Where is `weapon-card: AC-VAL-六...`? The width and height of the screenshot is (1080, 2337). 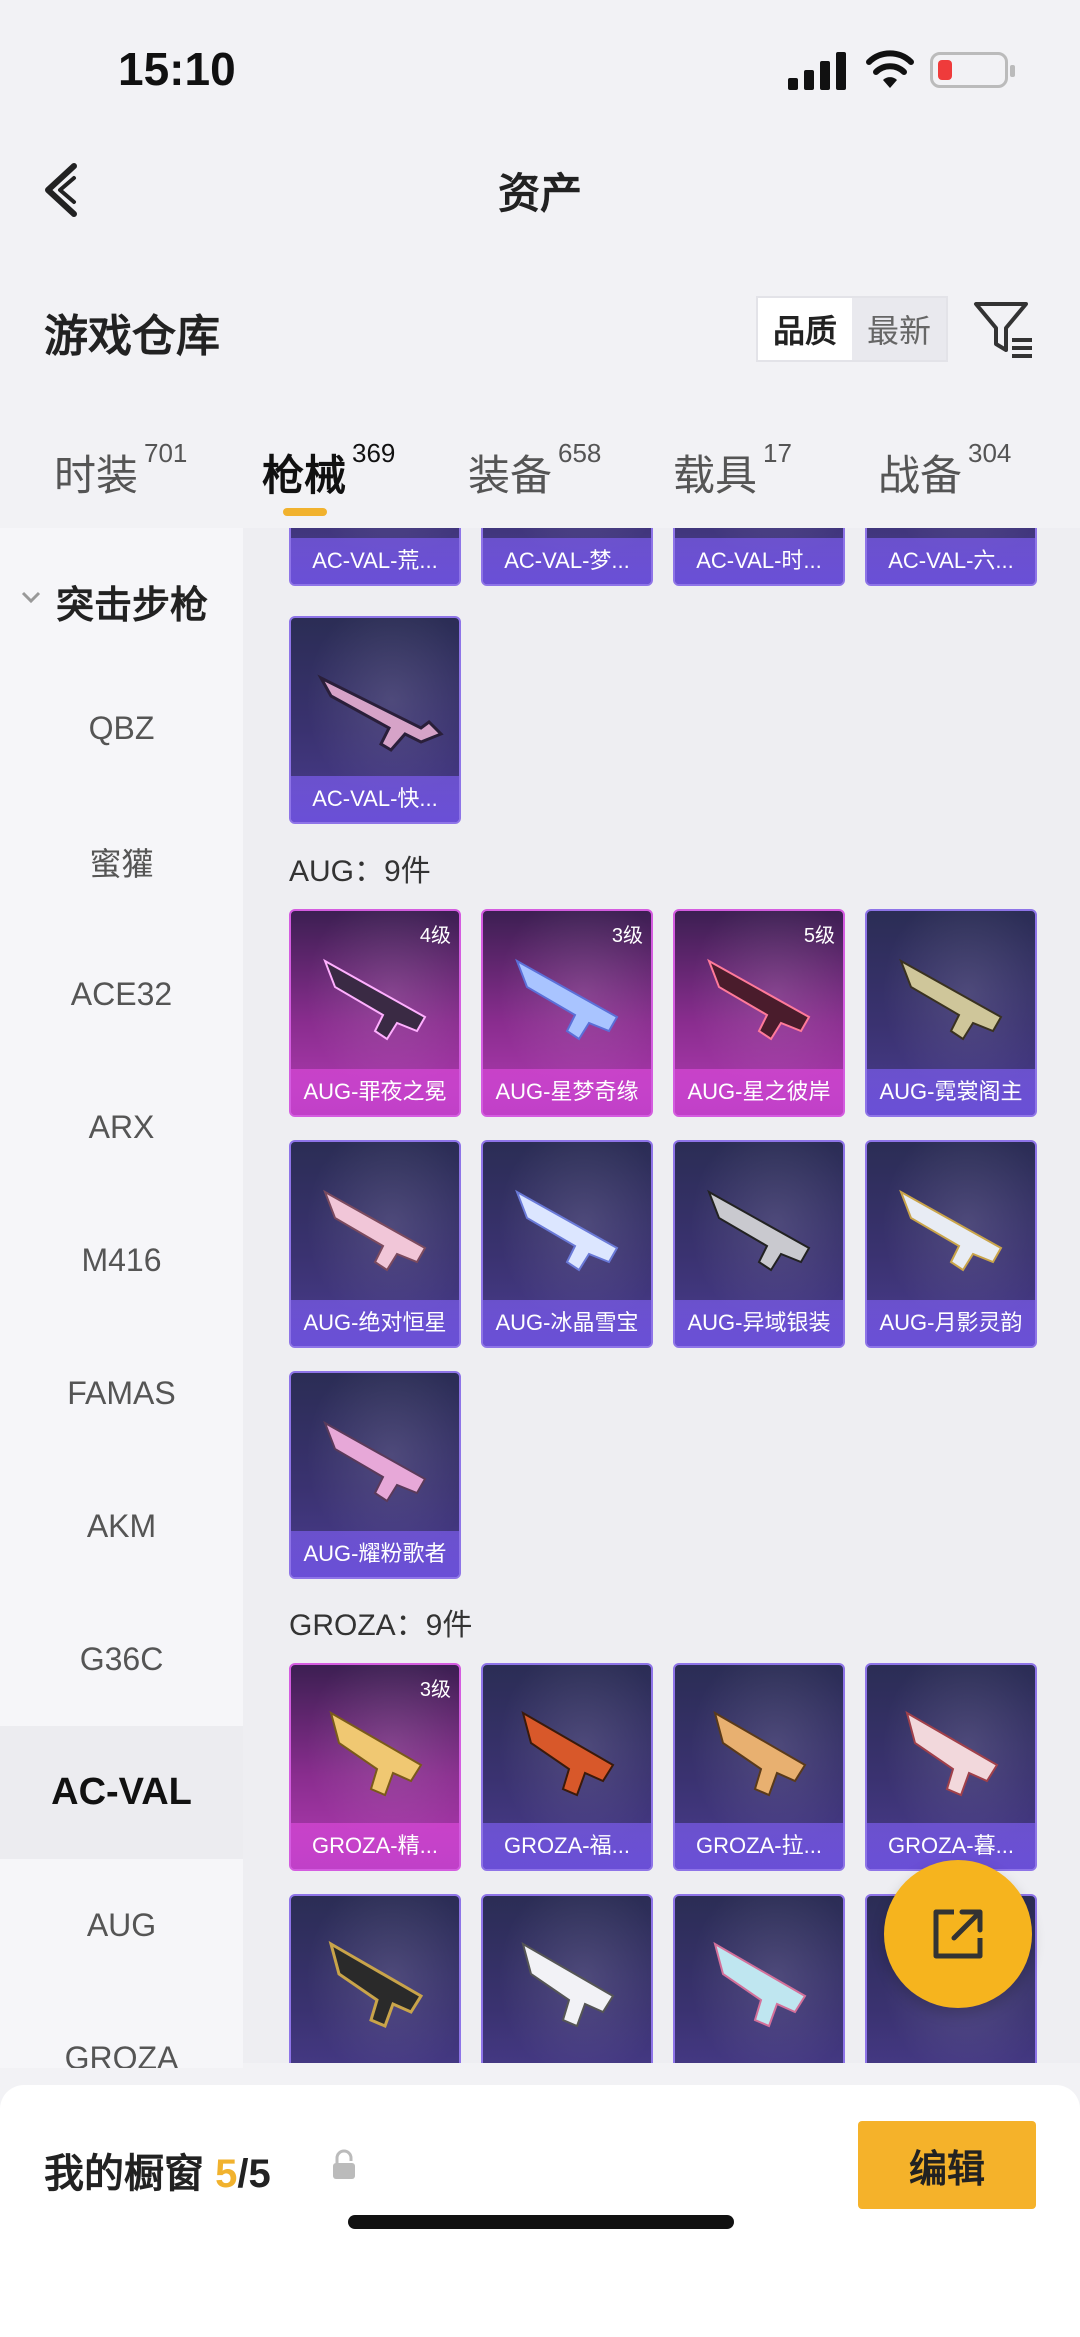
weapon-card: AC-VAL-六... is located at coordinates (951, 557).